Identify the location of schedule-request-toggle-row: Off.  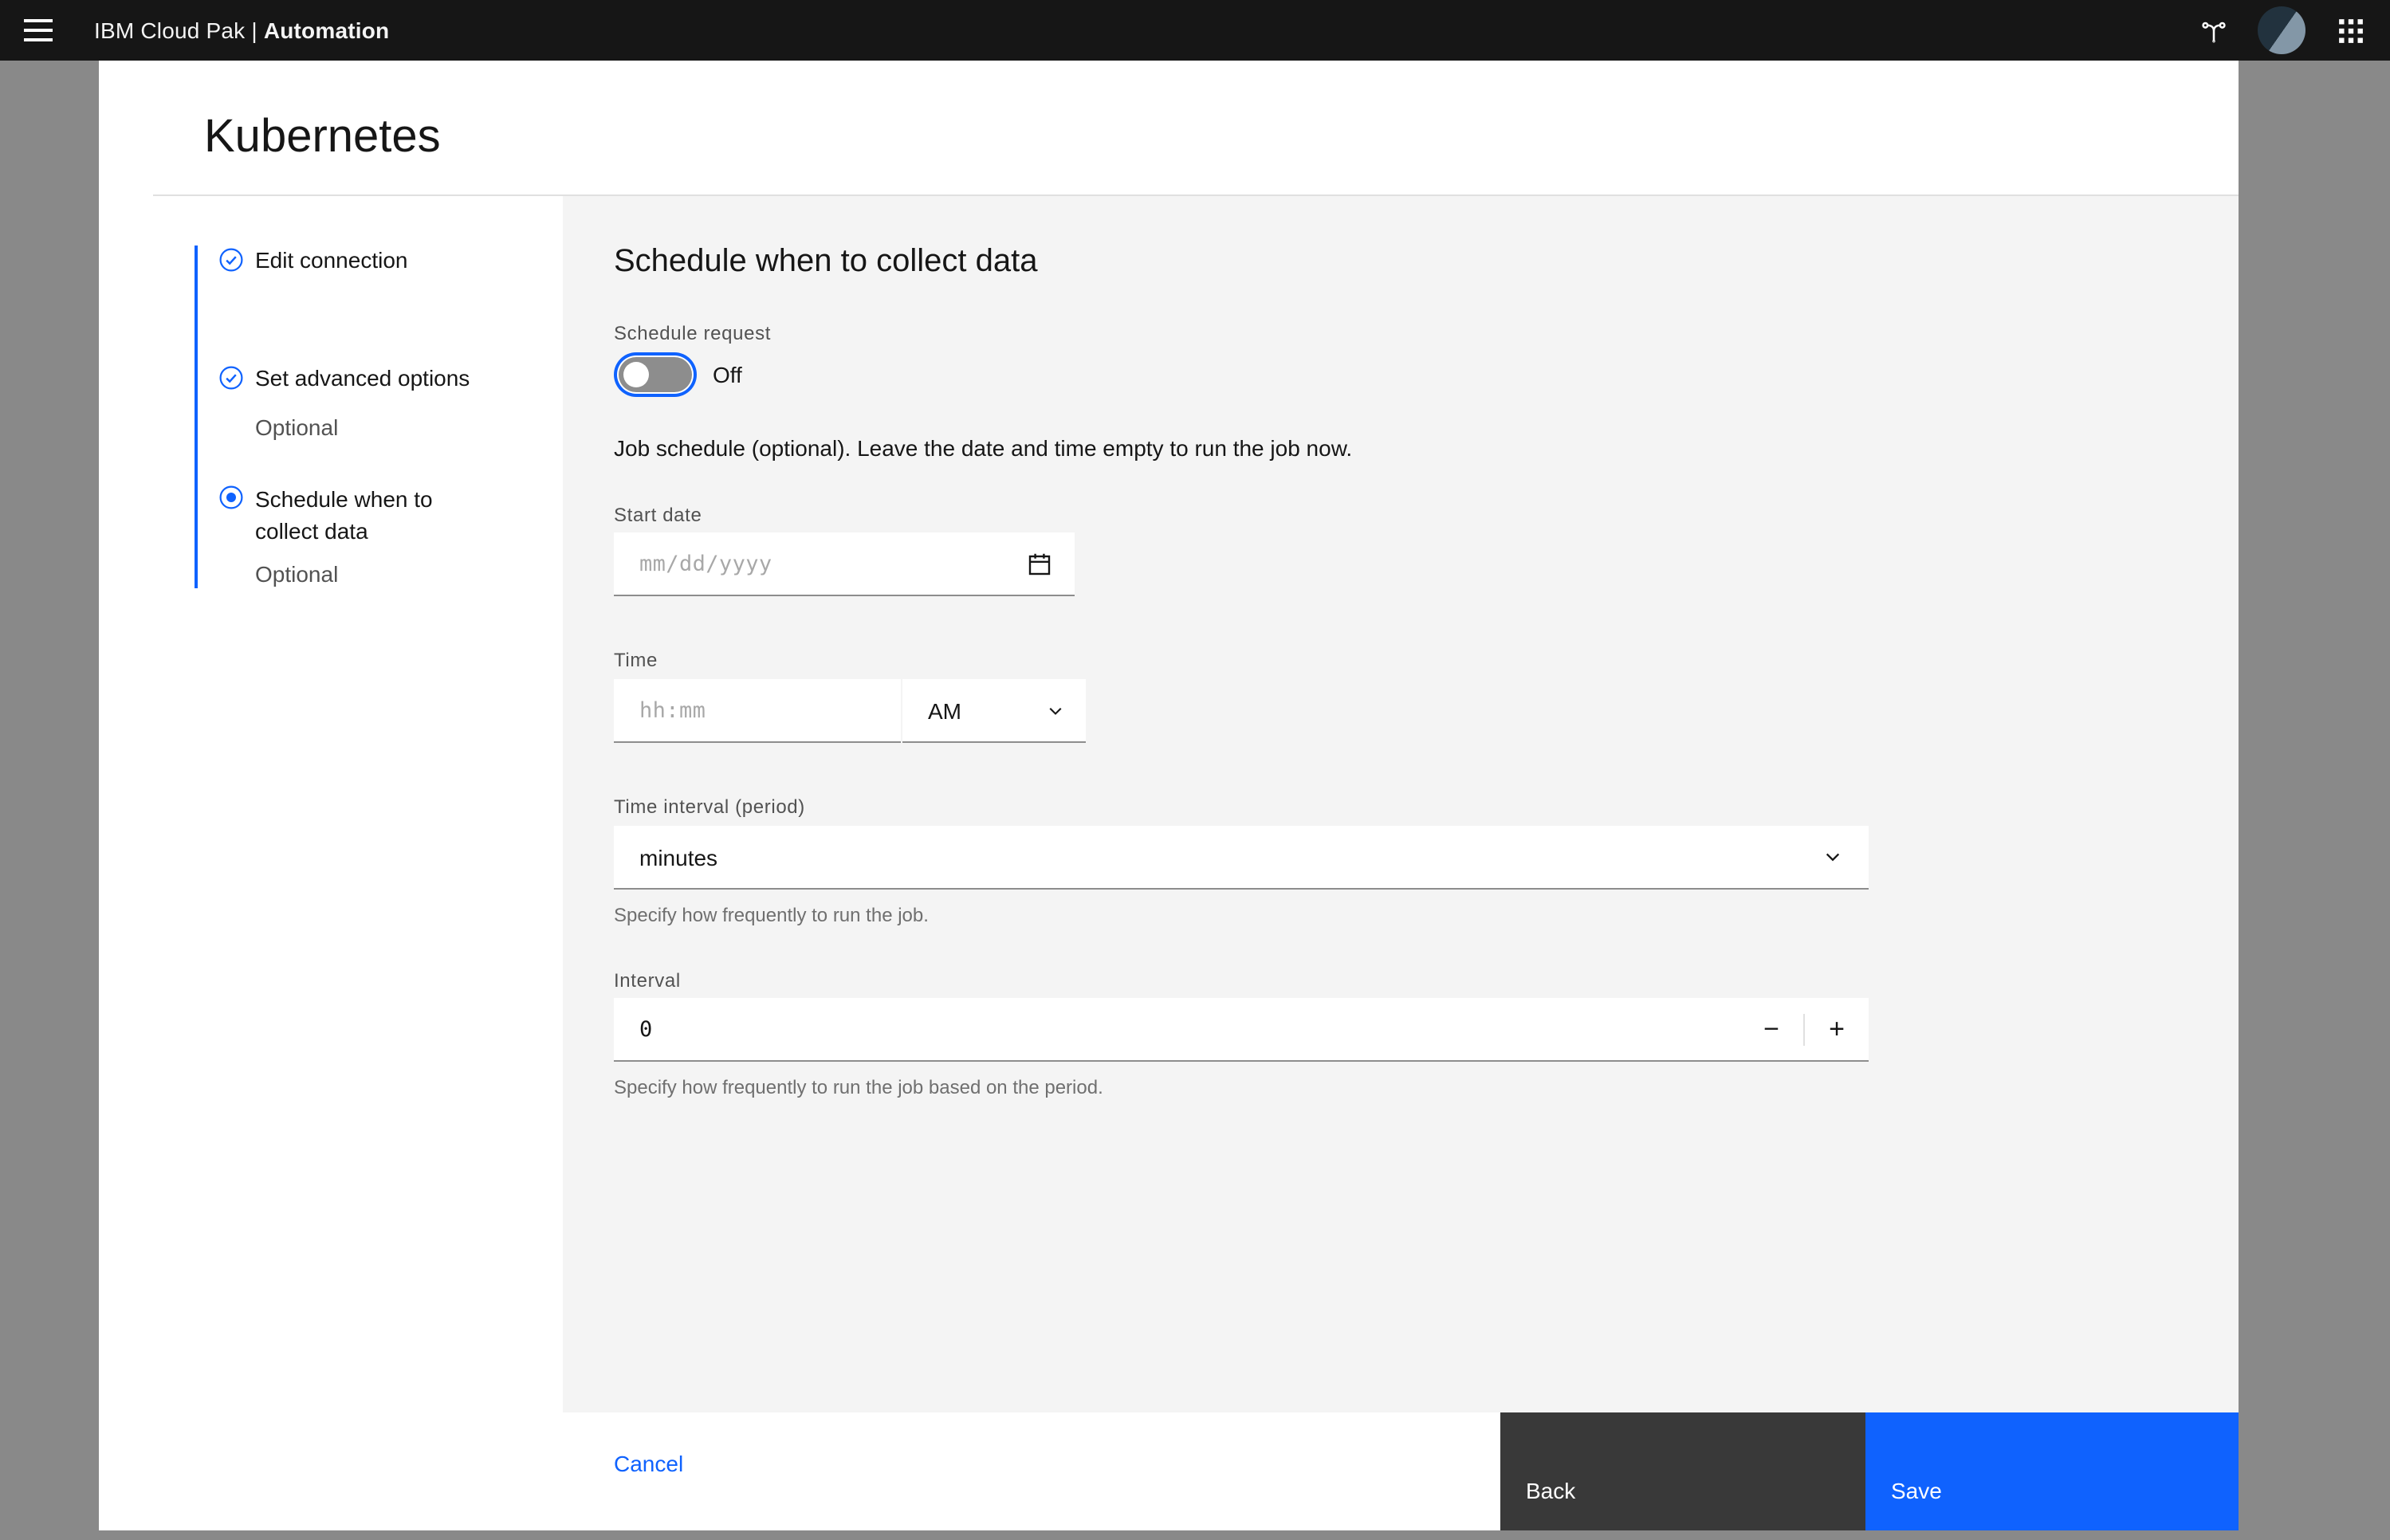
(1426, 375).